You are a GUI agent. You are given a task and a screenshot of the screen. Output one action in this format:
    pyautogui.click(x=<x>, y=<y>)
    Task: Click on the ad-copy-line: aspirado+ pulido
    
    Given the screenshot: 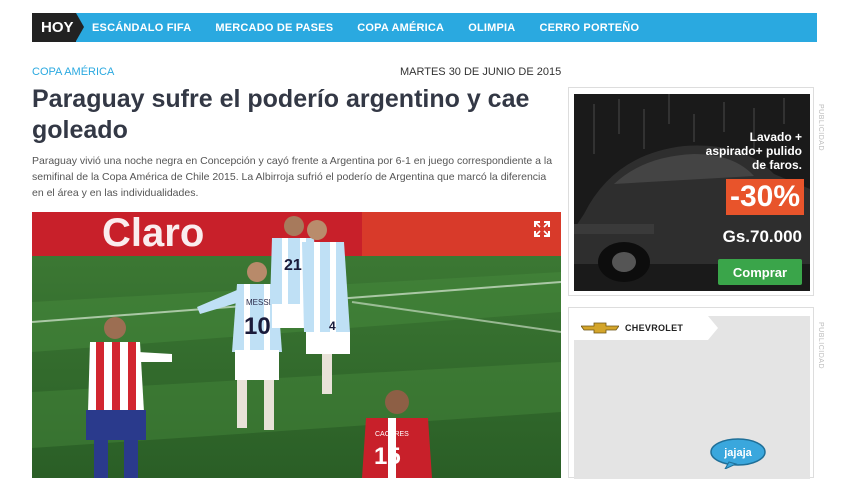 What is the action you would take?
    pyautogui.click(x=753, y=151)
    